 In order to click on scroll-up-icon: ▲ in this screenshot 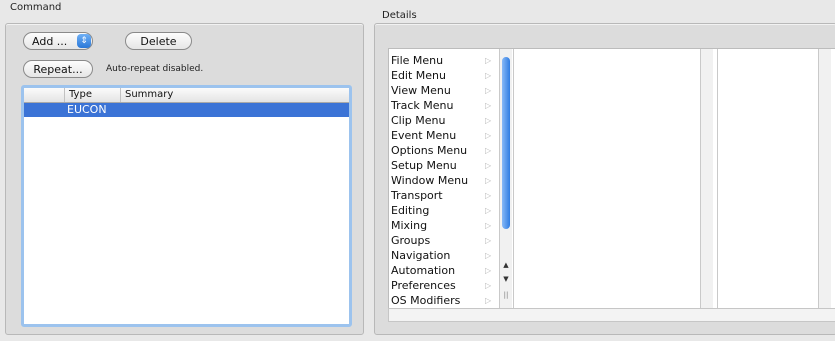, I will do `click(506, 265)`.